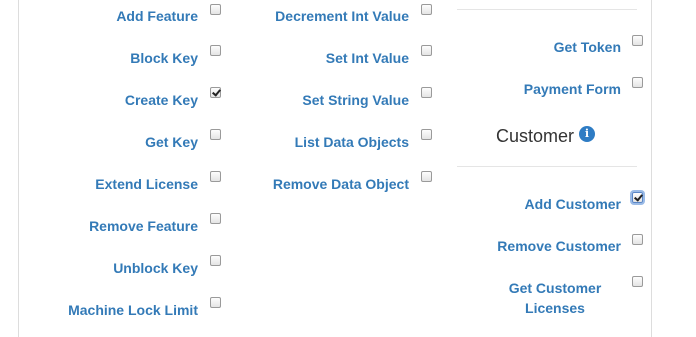  Describe the element at coordinates (555, 298) in the screenshot. I see `label-get-customer-licenses: Get Customer Licenses` at that location.